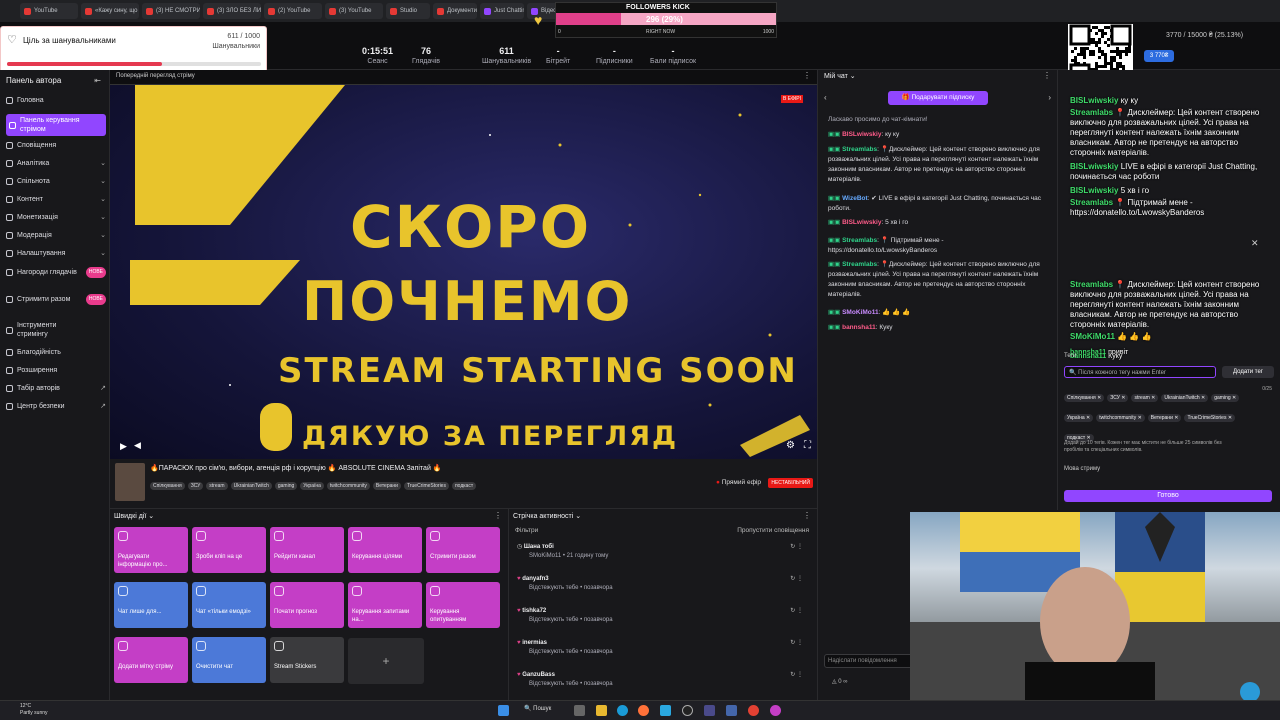 This screenshot has width=1280, height=720. Describe the element at coordinates (217, 486) in the screenshot. I see `stream-tag: stream` at that location.